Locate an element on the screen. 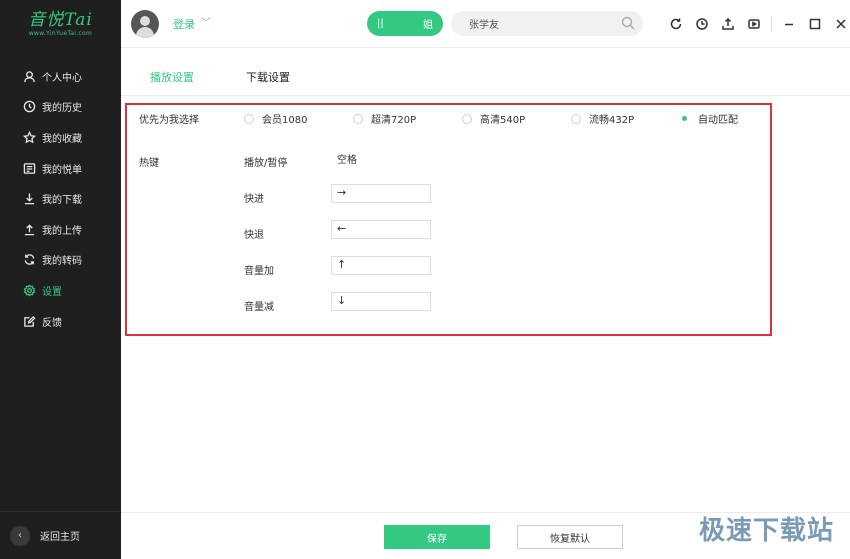  divider is located at coordinates (771, 24).